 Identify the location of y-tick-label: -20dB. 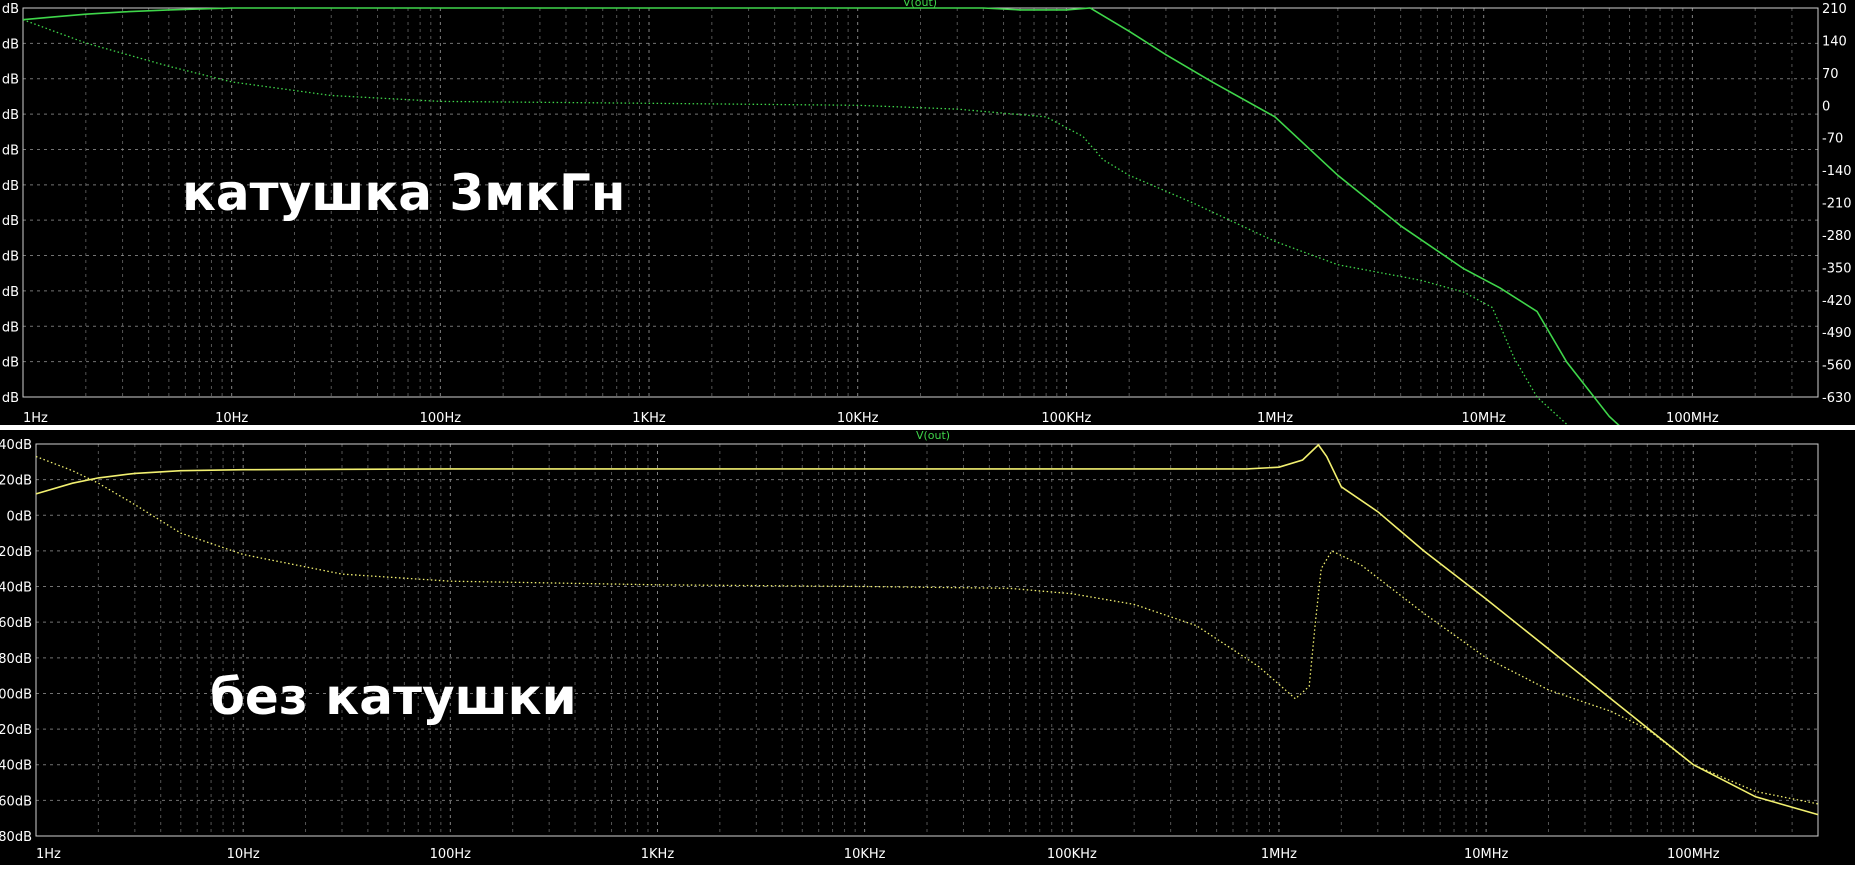
(16, 552).